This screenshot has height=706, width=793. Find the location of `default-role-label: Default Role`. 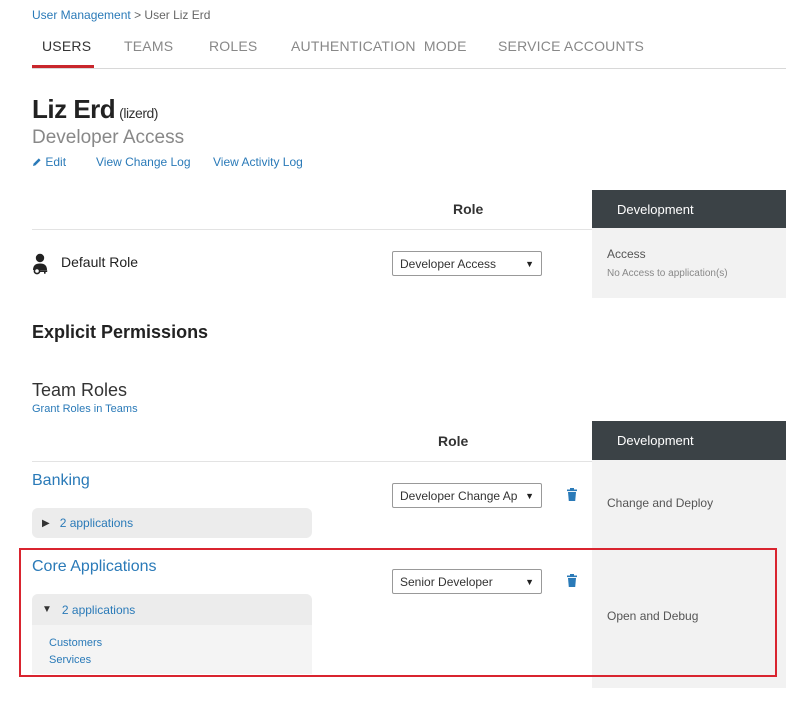

default-role-label: Default Role is located at coordinates (100, 262).